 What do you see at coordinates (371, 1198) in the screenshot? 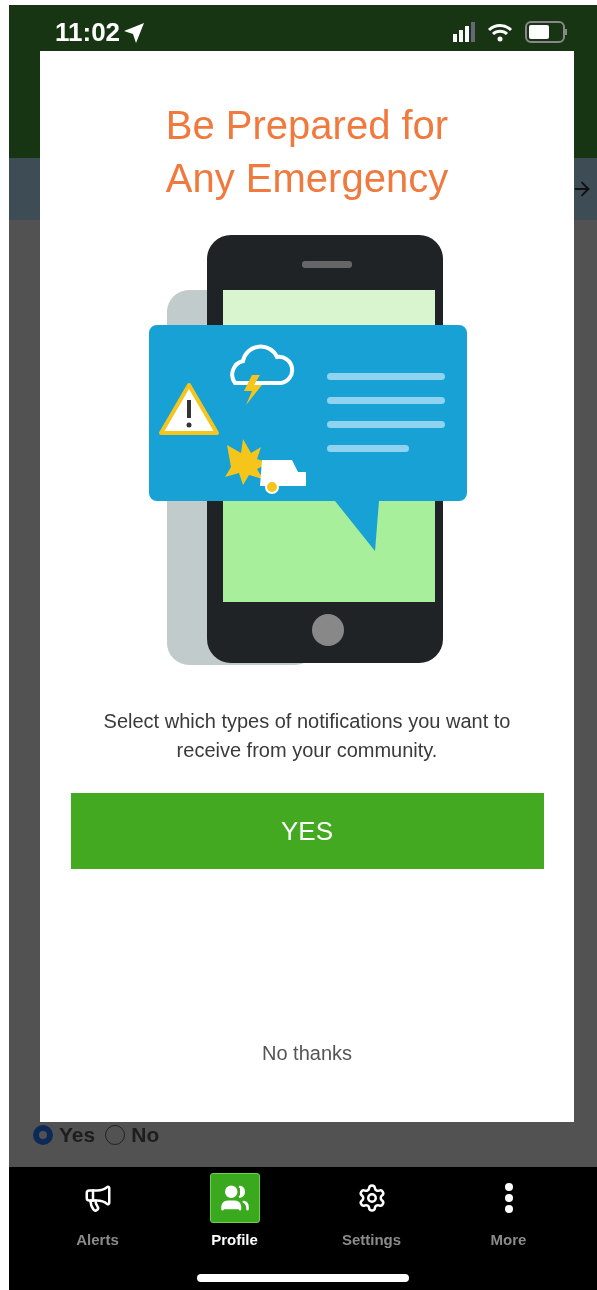
I see `gears-icon` at bounding box center [371, 1198].